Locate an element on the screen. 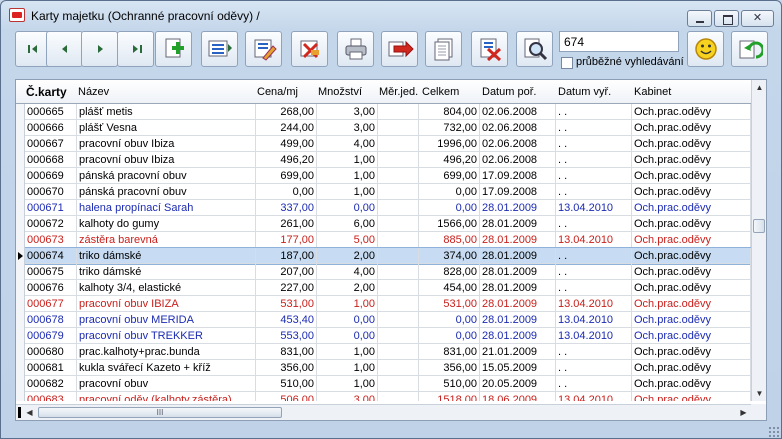 The height and width of the screenshot is (439, 782). vertical-scrollbar: ▲ ▼ is located at coordinates (758, 240).